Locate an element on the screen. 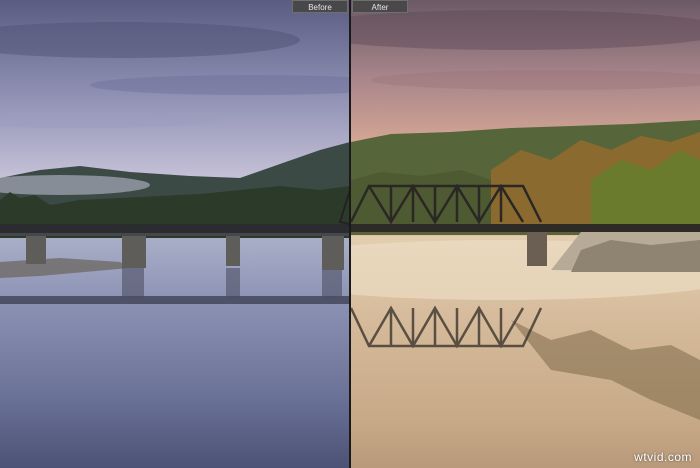 The width and height of the screenshot is (700, 468). after-label: After is located at coordinates (380, 6).